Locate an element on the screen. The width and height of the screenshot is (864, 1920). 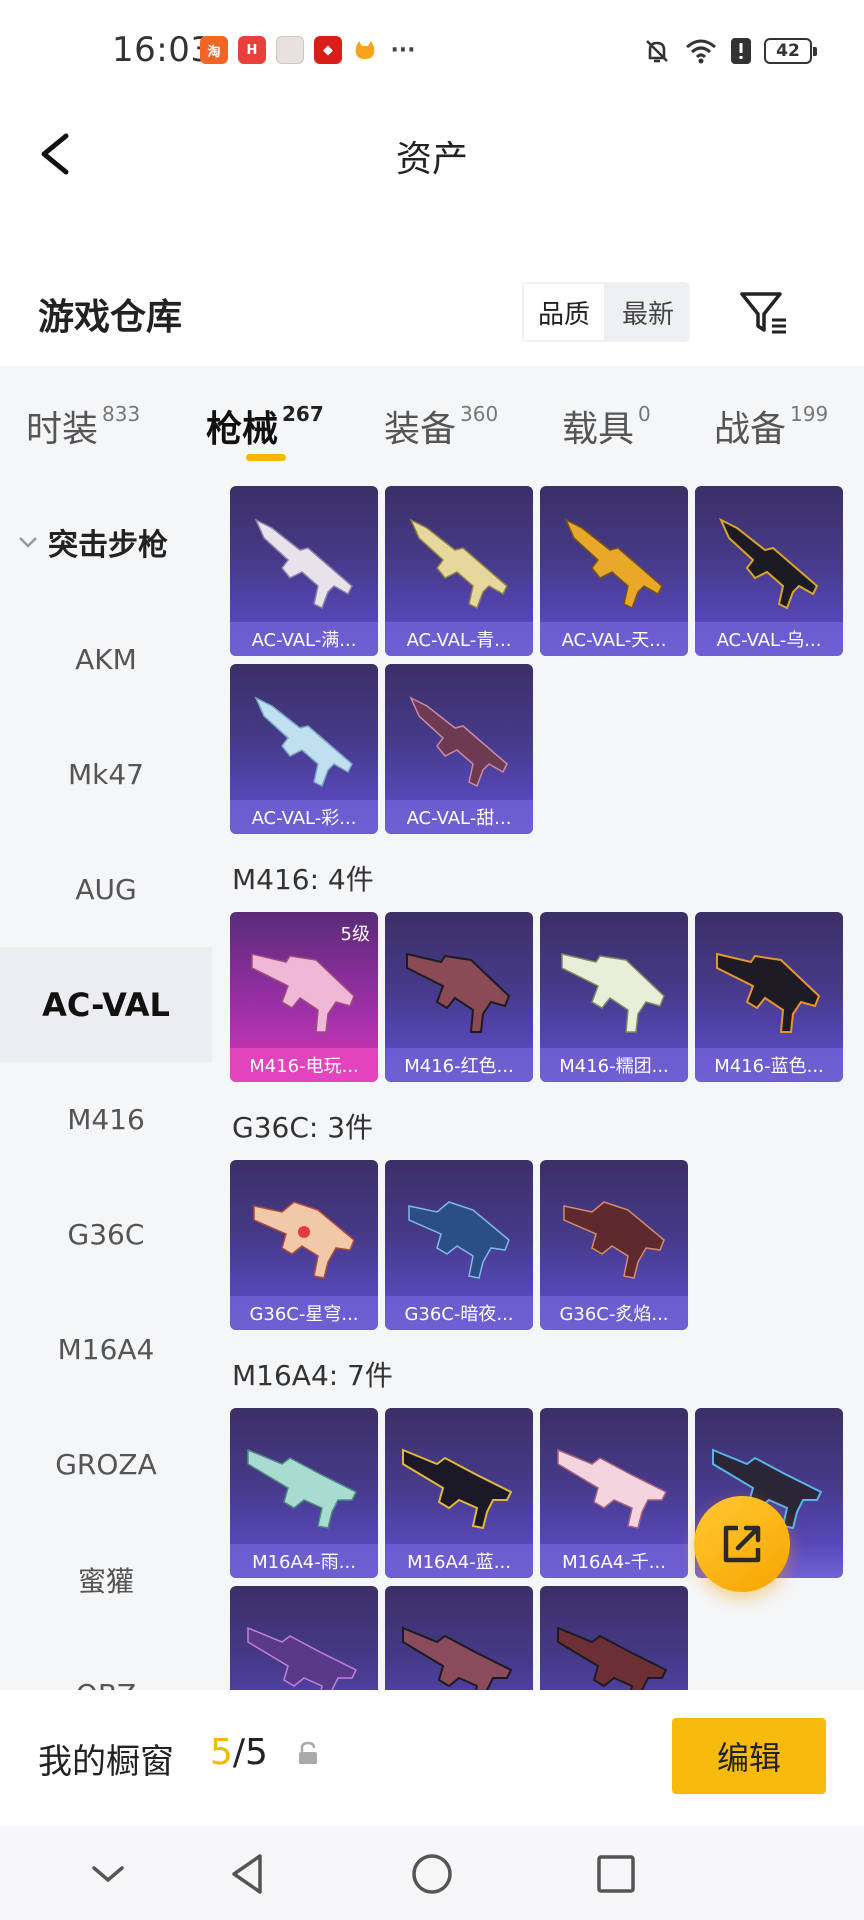
sort-toggle: 品质 最新 is located at coordinates (606, 312).